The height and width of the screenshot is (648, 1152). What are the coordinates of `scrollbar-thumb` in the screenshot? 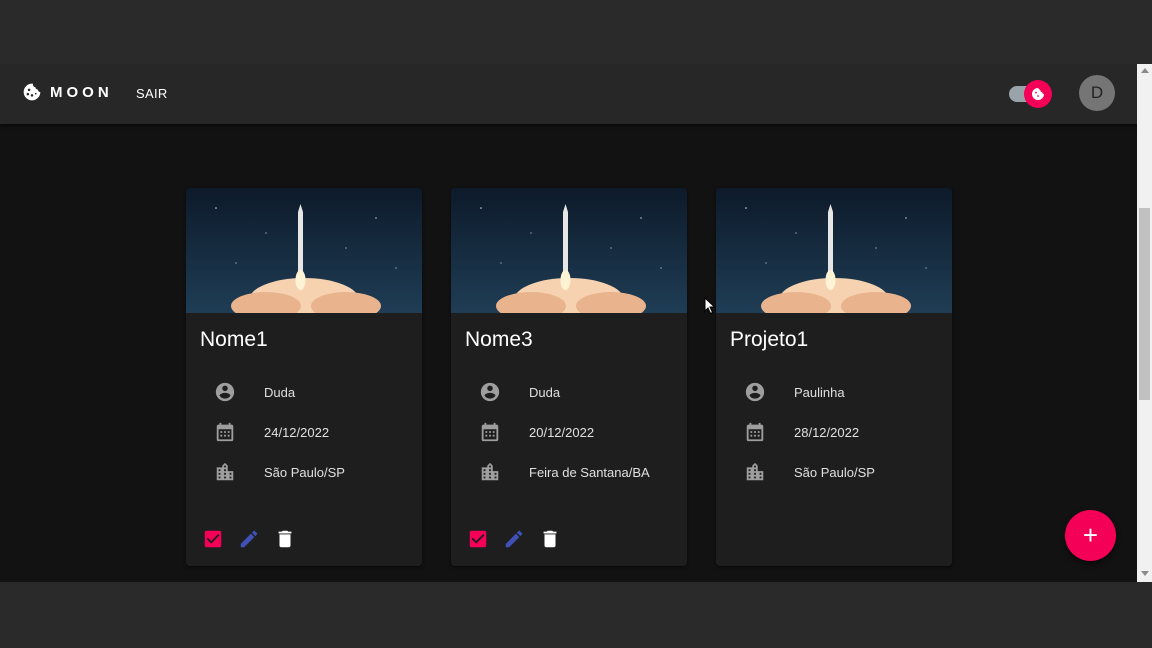 It's located at (1144, 304).